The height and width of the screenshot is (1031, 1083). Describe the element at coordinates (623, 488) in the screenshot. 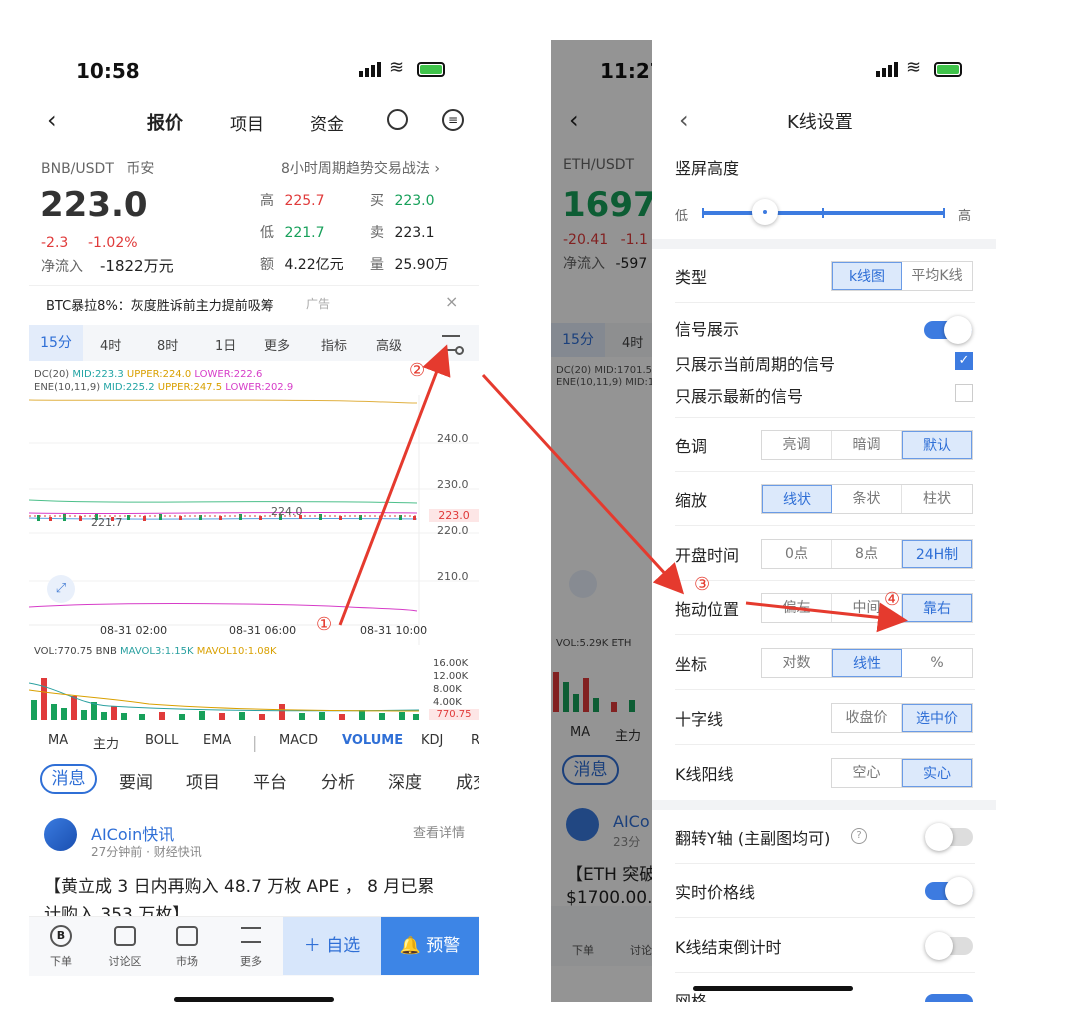

I see `annotation-arrows` at that location.